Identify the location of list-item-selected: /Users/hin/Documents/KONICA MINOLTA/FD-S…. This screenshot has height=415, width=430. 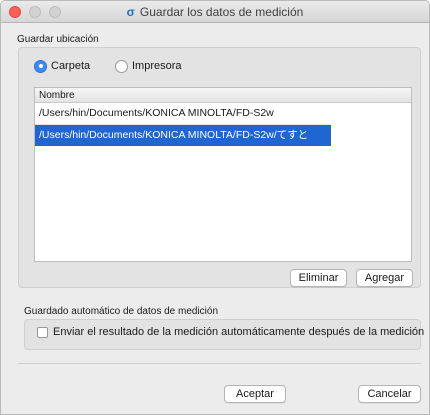
(183, 135).